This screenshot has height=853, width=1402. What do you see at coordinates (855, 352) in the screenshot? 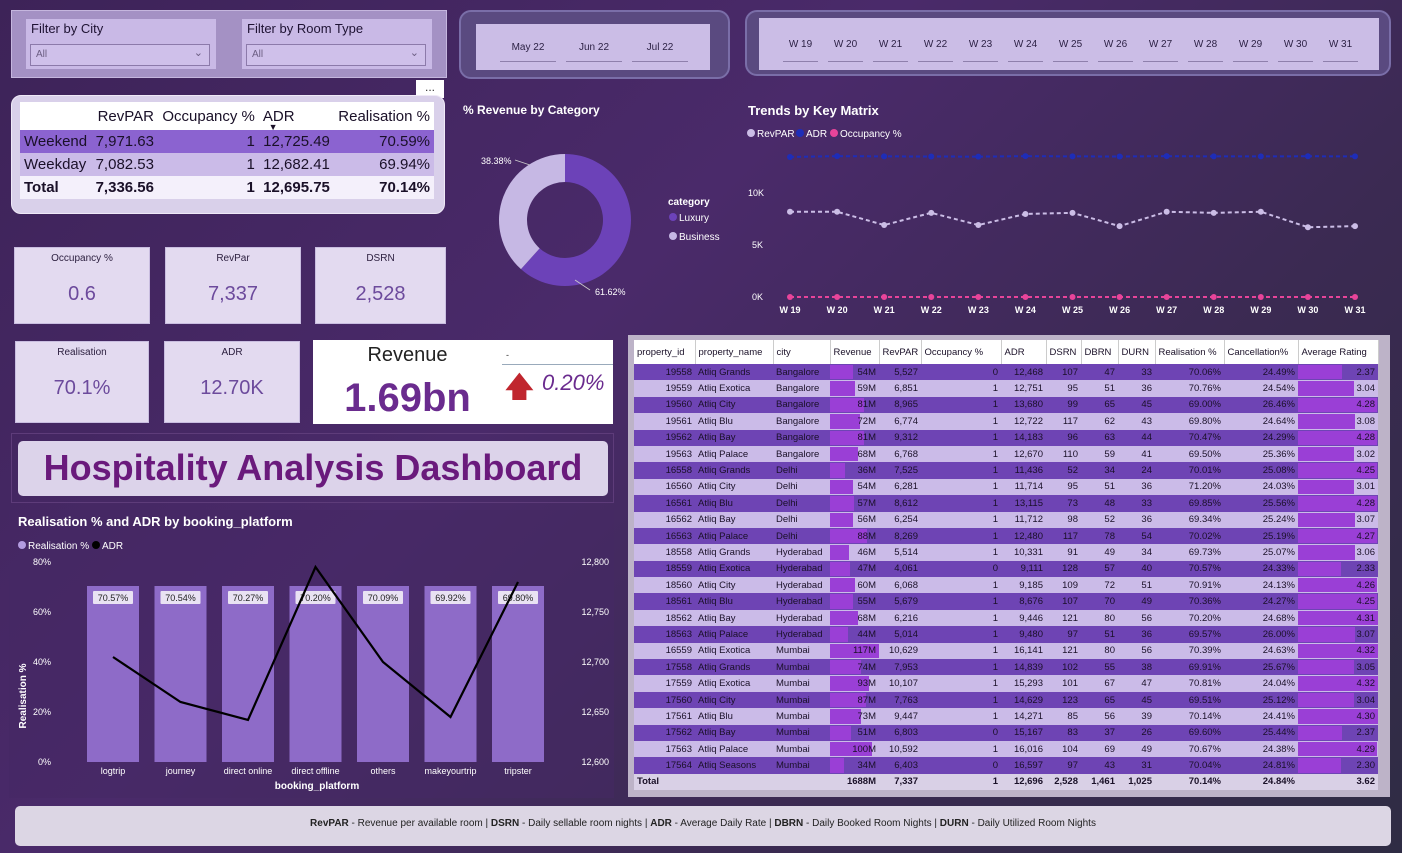
I see `table-column-header: Revenue` at bounding box center [855, 352].